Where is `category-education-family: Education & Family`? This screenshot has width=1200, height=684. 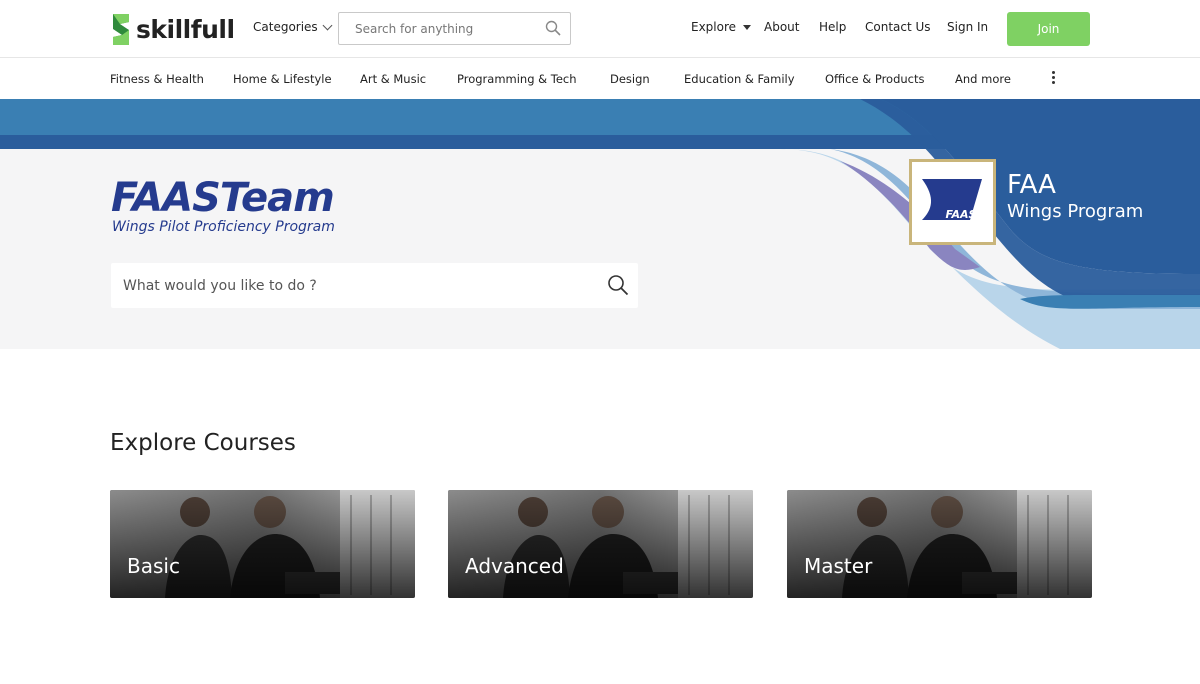
category-education-family: Education & Family is located at coordinates (739, 79).